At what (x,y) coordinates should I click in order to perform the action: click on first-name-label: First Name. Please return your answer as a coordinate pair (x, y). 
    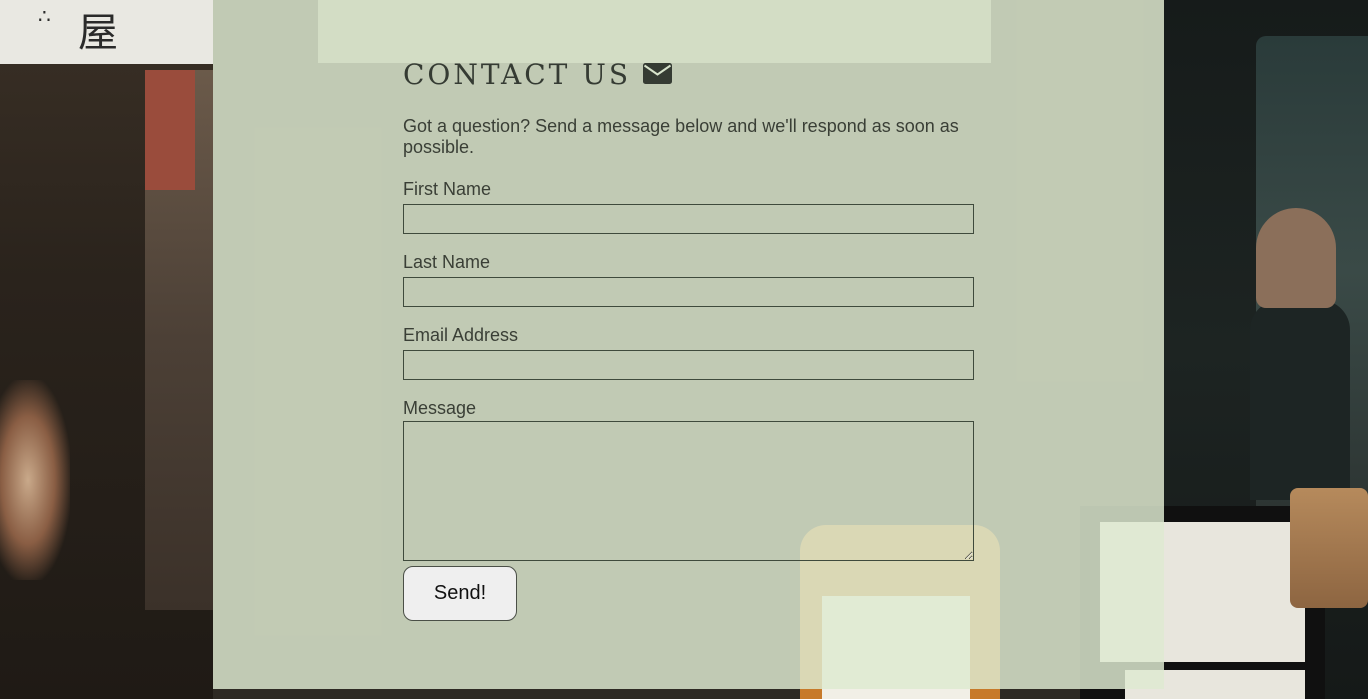
    Looking at the image, I should click on (447, 189).